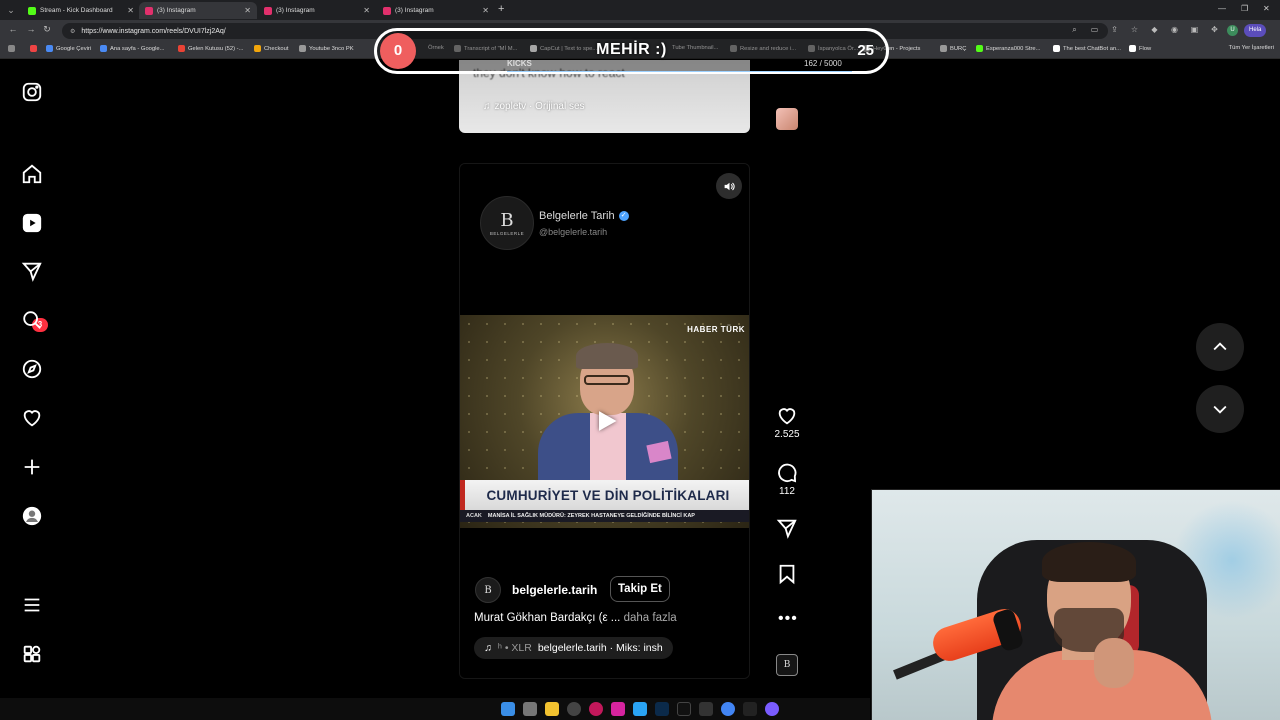  What do you see at coordinates (68, 48) in the screenshot?
I see `bookmark-item: Google Çeviri` at bounding box center [68, 48].